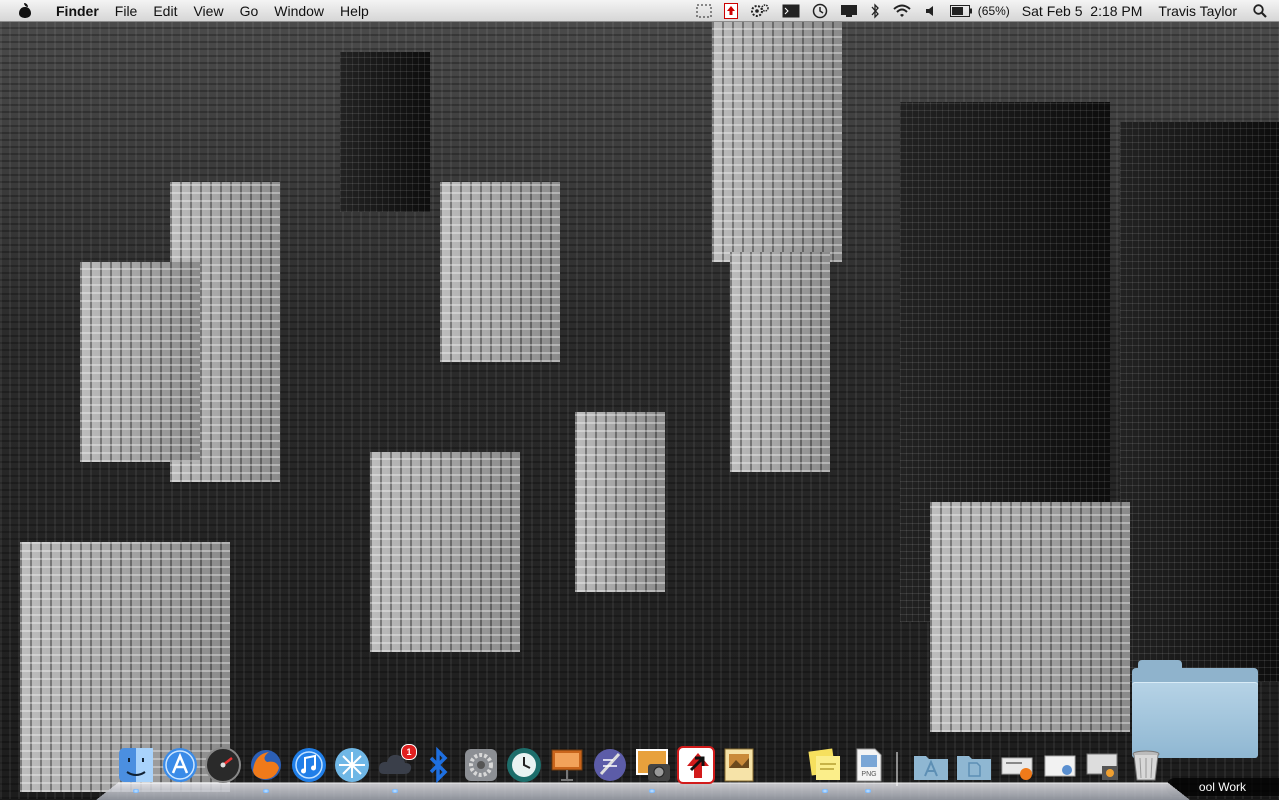  I want to click on menu-file: File, so click(126, 11).